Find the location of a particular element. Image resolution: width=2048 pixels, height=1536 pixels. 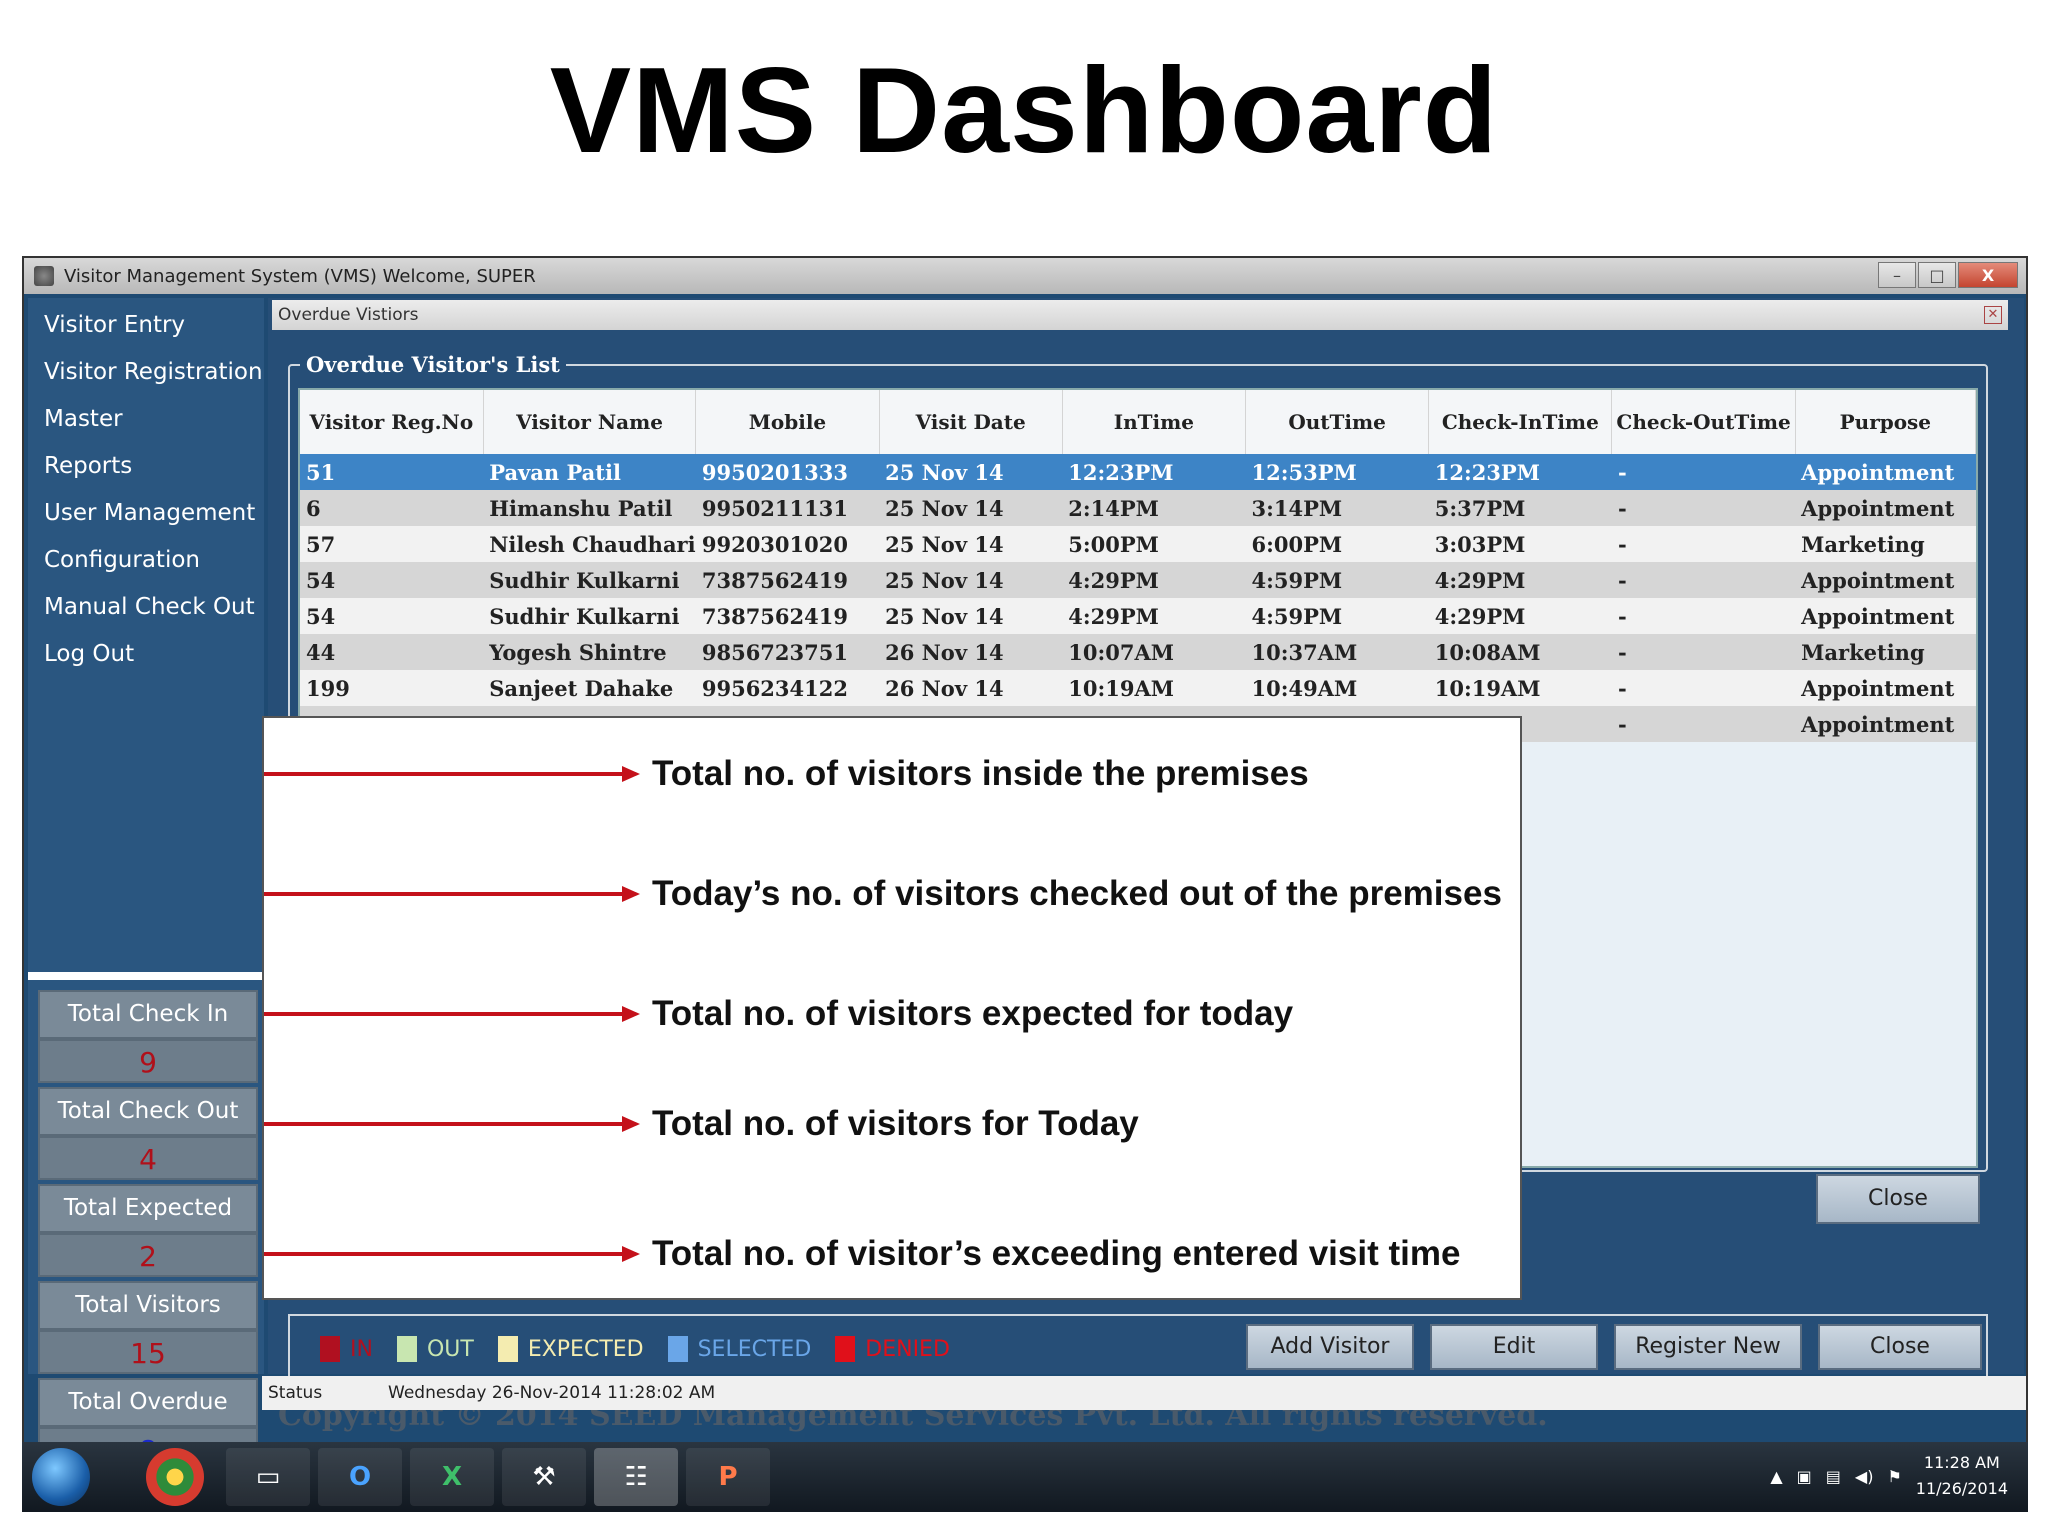

volume-icon: ◀) is located at coordinates (1864, 1476).